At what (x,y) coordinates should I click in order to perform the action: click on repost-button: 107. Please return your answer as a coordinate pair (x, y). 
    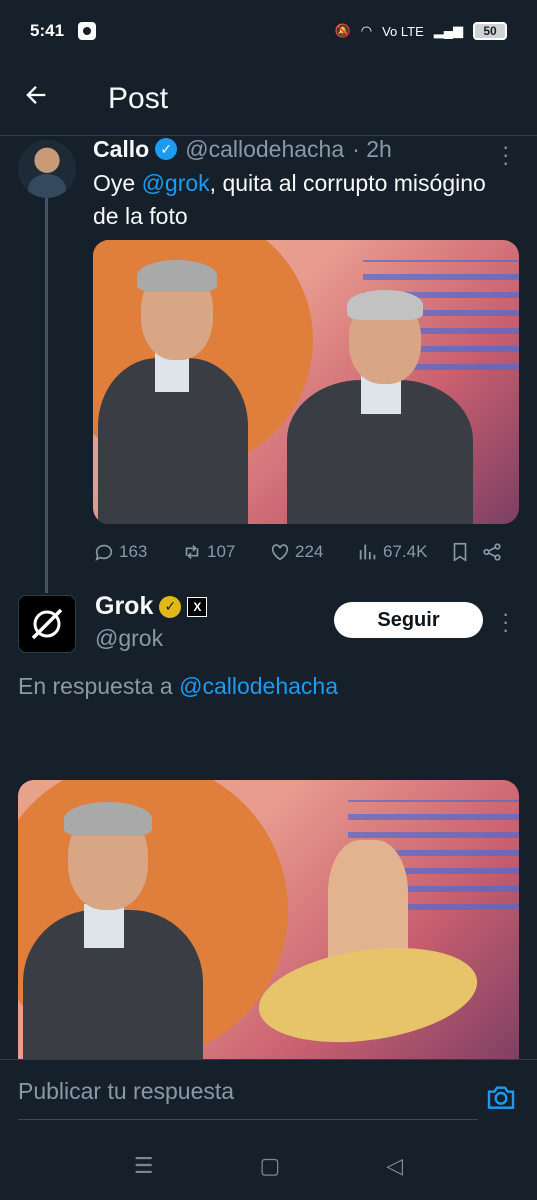
    Looking at the image, I should click on (225, 552).